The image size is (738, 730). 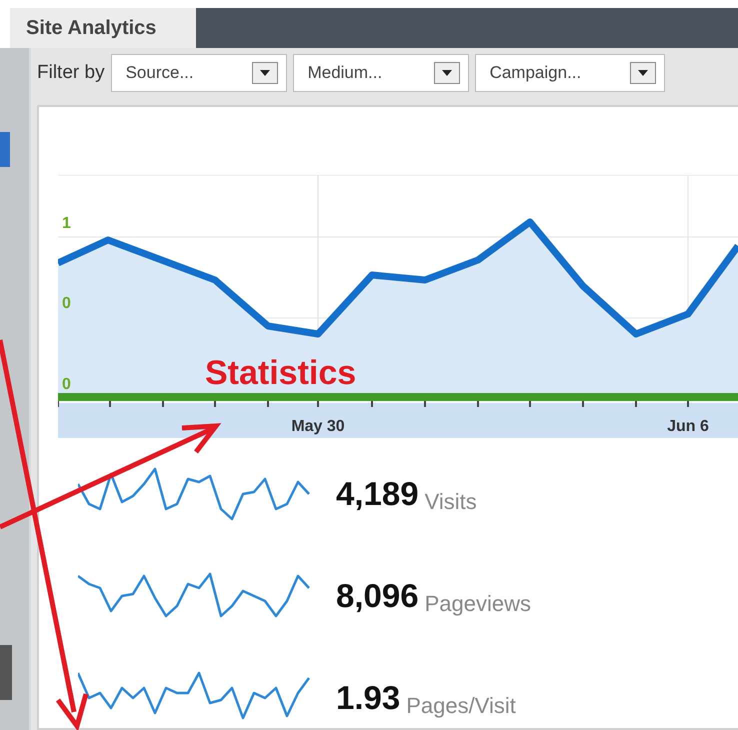 I want to click on metric-label: Pageviews, so click(x=477, y=603).